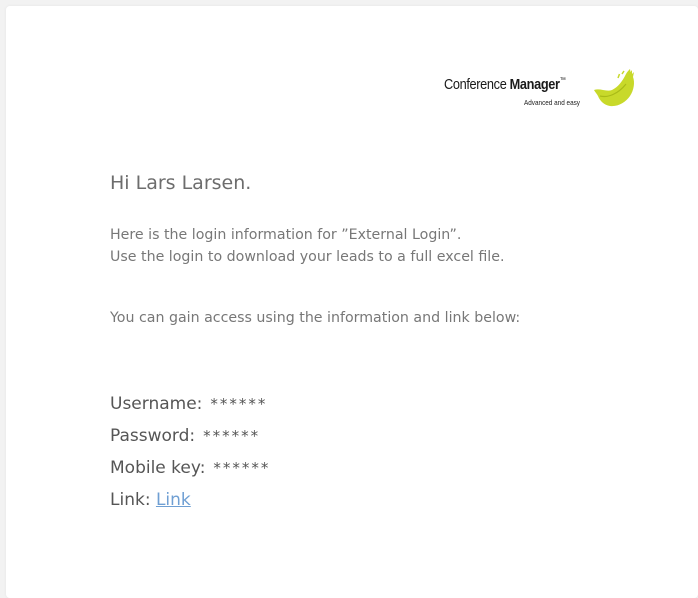 This screenshot has width=698, height=598. Describe the element at coordinates (158, 468) in the screenshot. I see `mobile-key-label: Mobile key:` at that location.